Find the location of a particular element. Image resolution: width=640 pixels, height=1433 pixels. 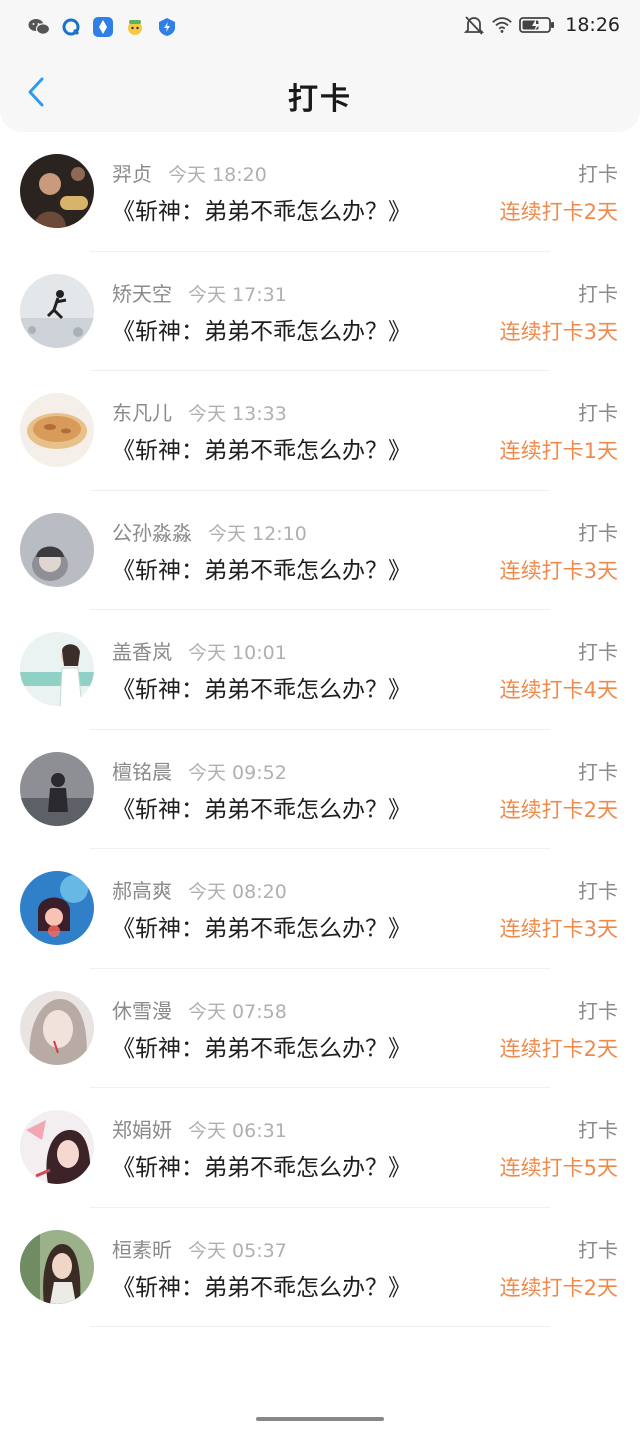

status-bar-system: 18:26 is located at coordinates (541, 25).